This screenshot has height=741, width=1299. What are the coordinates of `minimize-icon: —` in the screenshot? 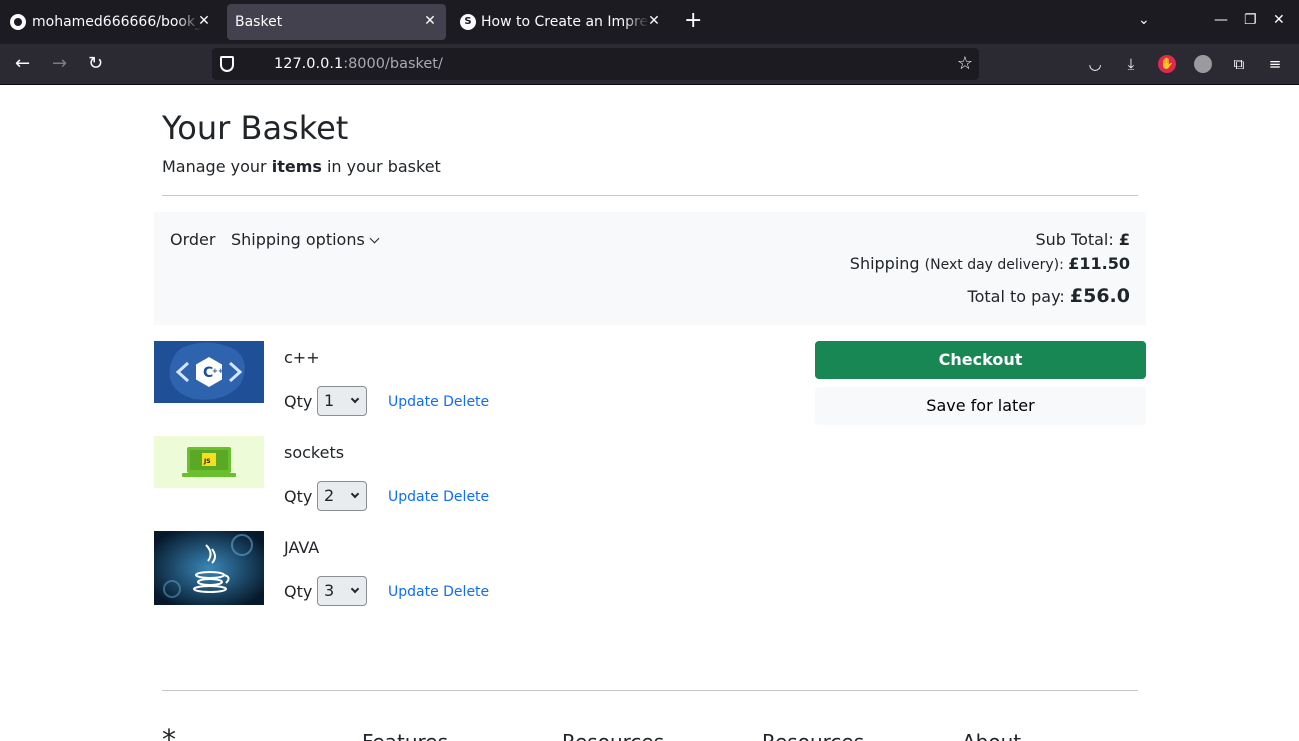 It's located at (1221, 20).